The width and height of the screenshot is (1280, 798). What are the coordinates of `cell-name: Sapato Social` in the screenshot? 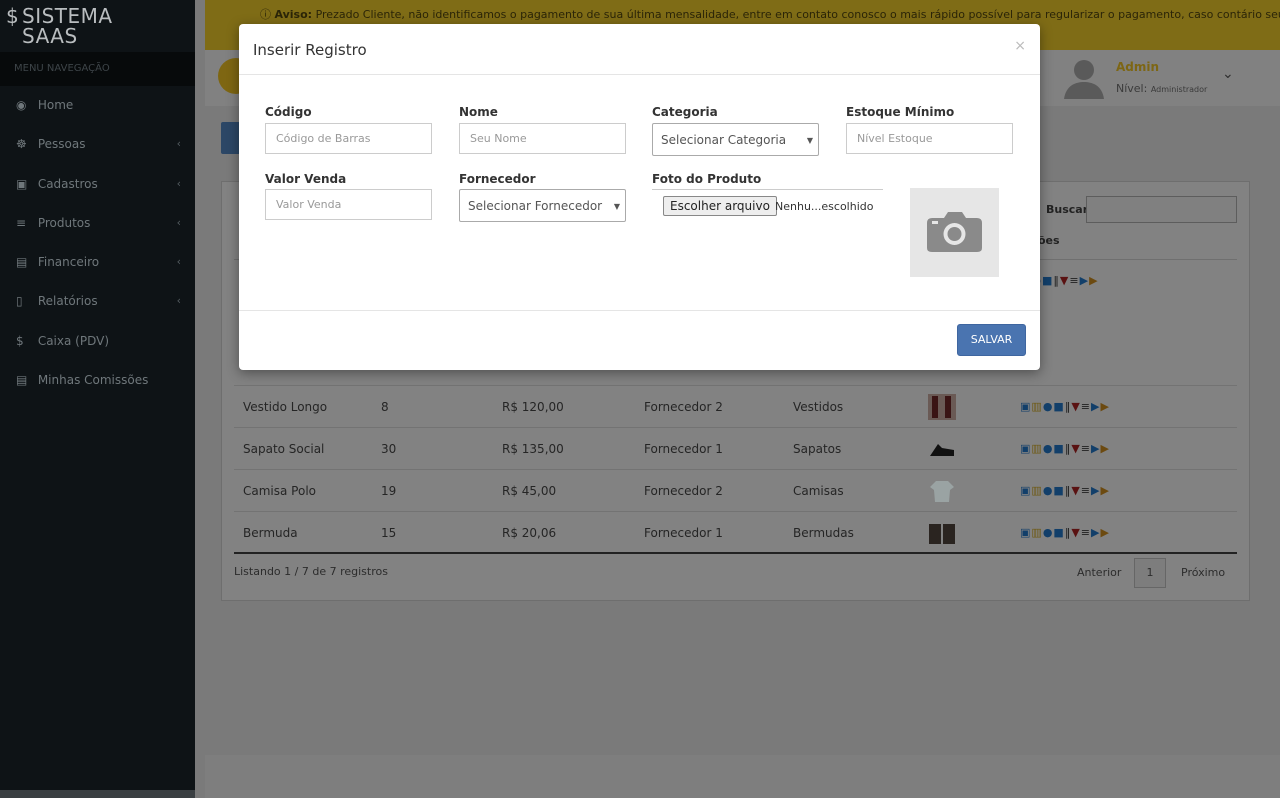 It's located at (284, 449).